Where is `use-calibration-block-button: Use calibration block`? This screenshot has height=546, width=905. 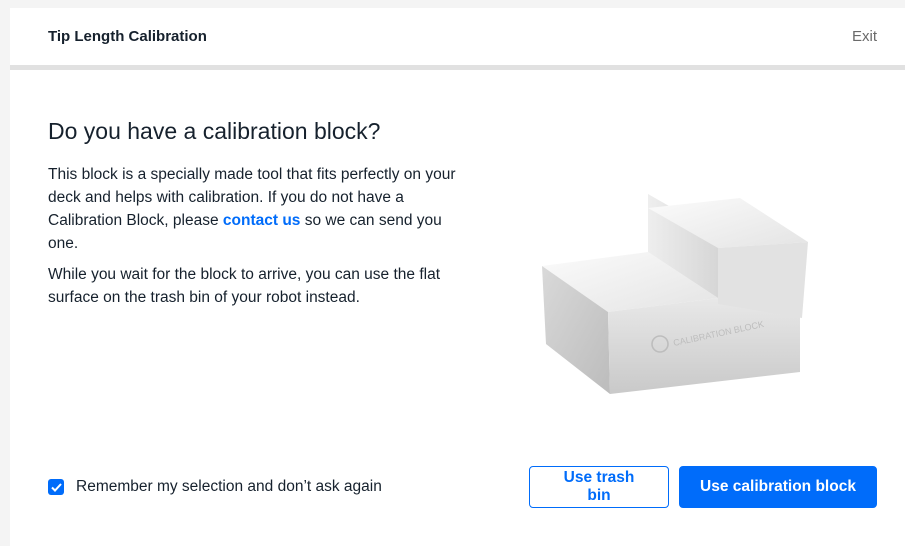
use-calibration-block-button: Use calibration block is located at coordinates (778, 487).